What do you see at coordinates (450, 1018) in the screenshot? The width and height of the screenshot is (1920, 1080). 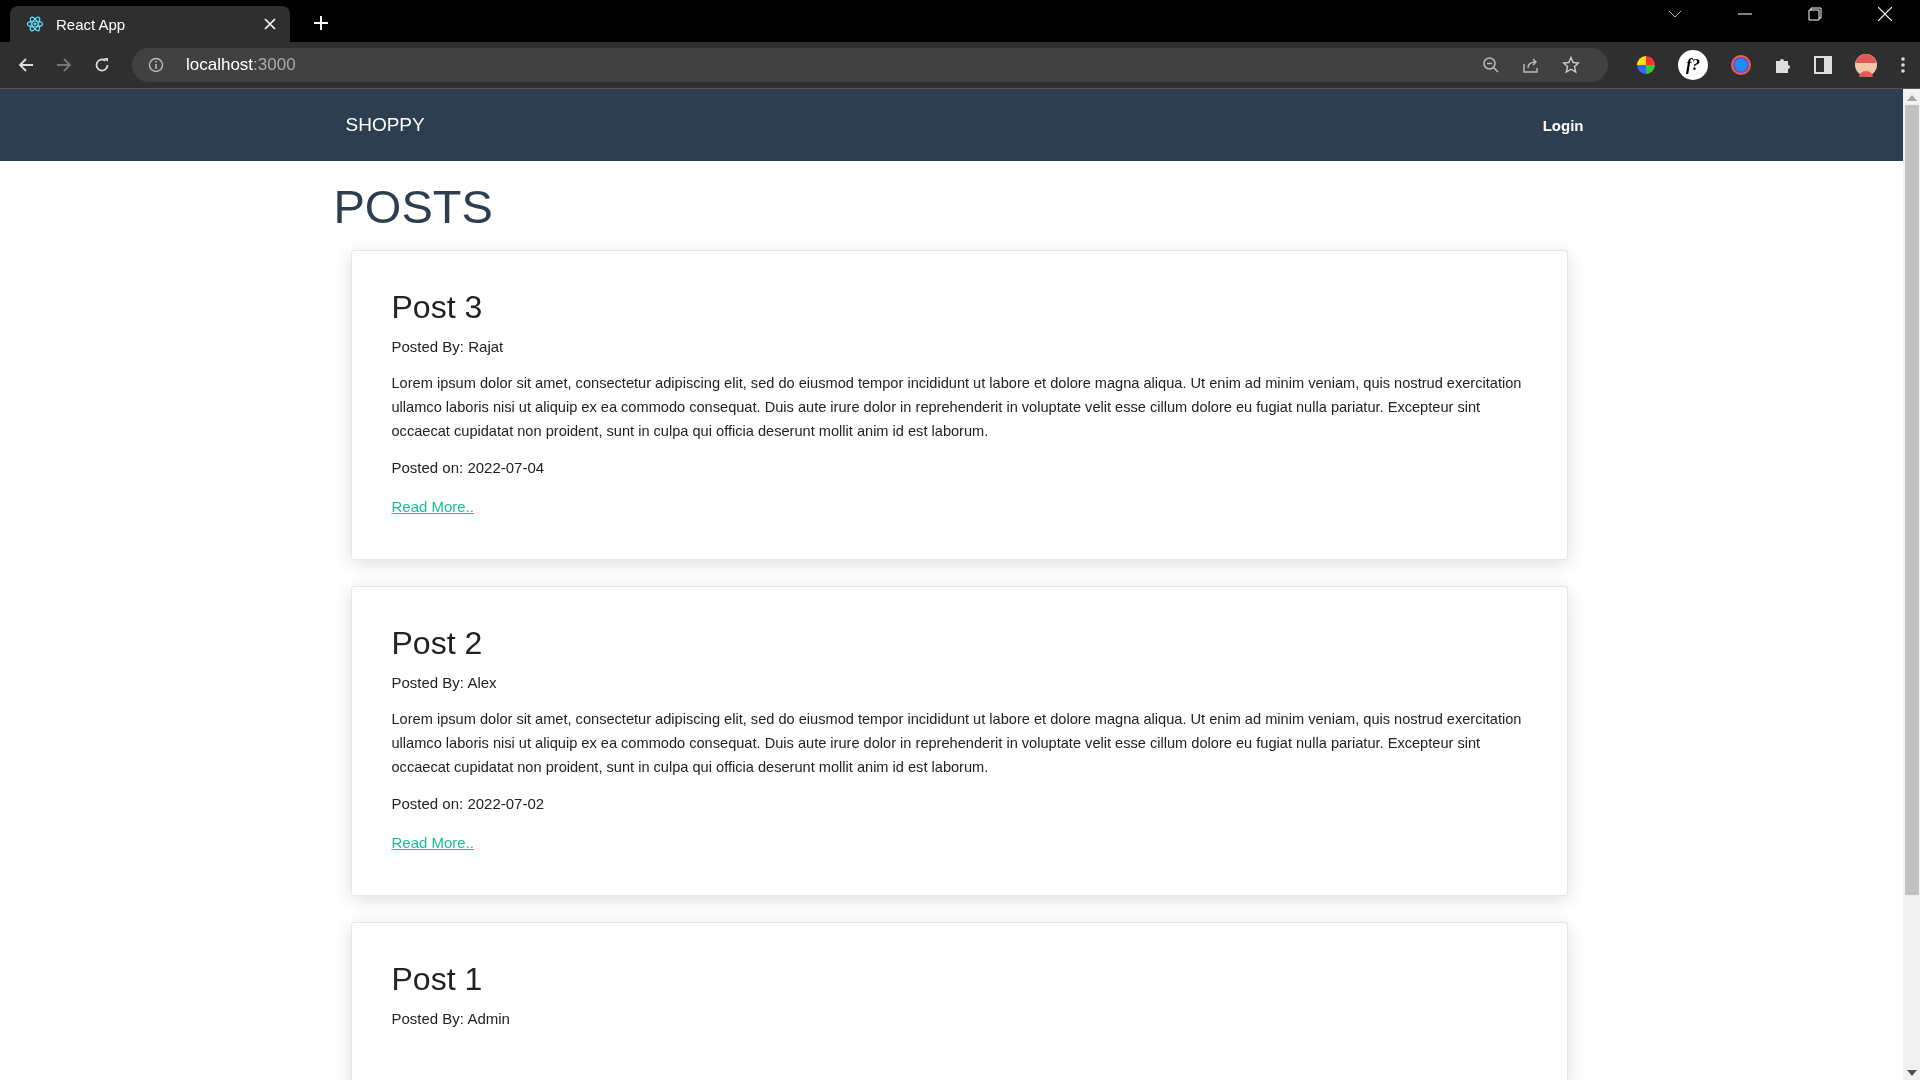 I see `post-author: Posted By: Admin` at bounding box center [450, 1018].